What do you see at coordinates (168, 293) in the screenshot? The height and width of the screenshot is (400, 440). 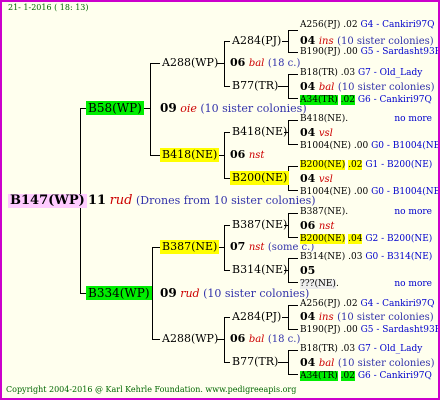 I see `gen1-bottom-year: 09` at bounding box center [168, 293].